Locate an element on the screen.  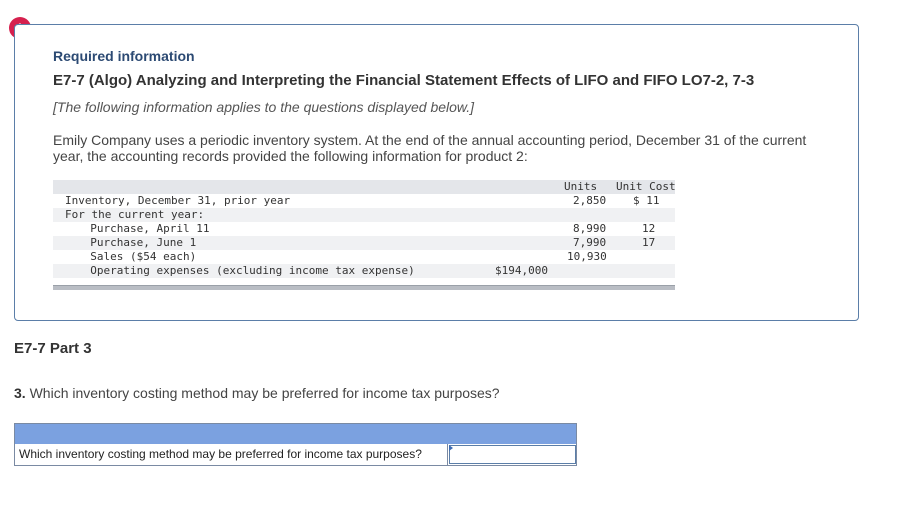
table-row: Purchase, April 11 8,990 12 is located at coordinates (364, 229).